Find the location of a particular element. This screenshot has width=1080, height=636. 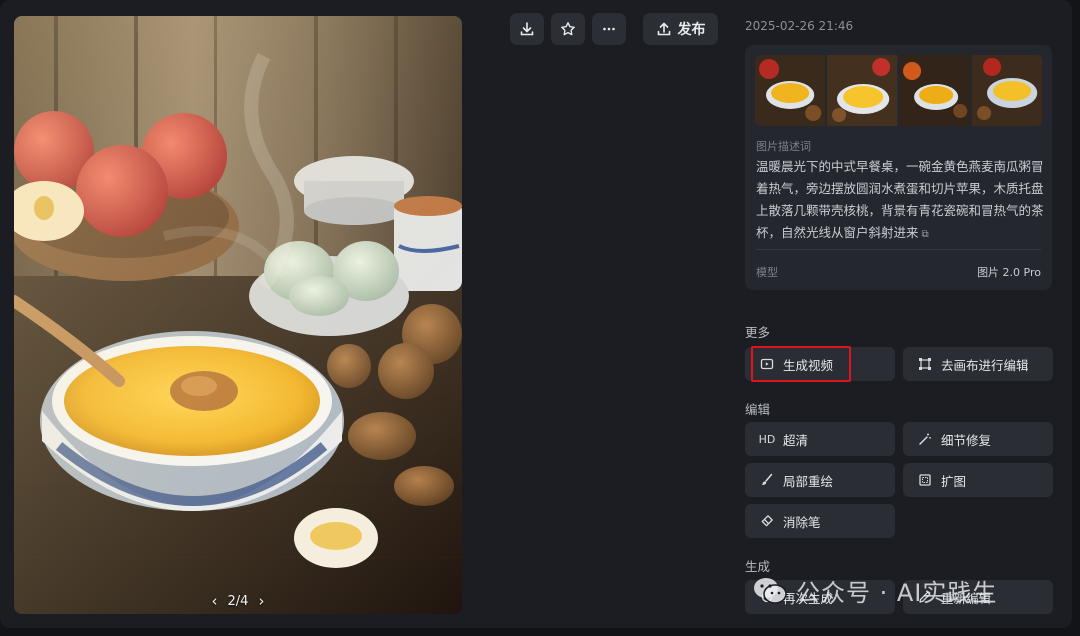

generate-video-button: 生成视频 is located at coordinates (820, 364).